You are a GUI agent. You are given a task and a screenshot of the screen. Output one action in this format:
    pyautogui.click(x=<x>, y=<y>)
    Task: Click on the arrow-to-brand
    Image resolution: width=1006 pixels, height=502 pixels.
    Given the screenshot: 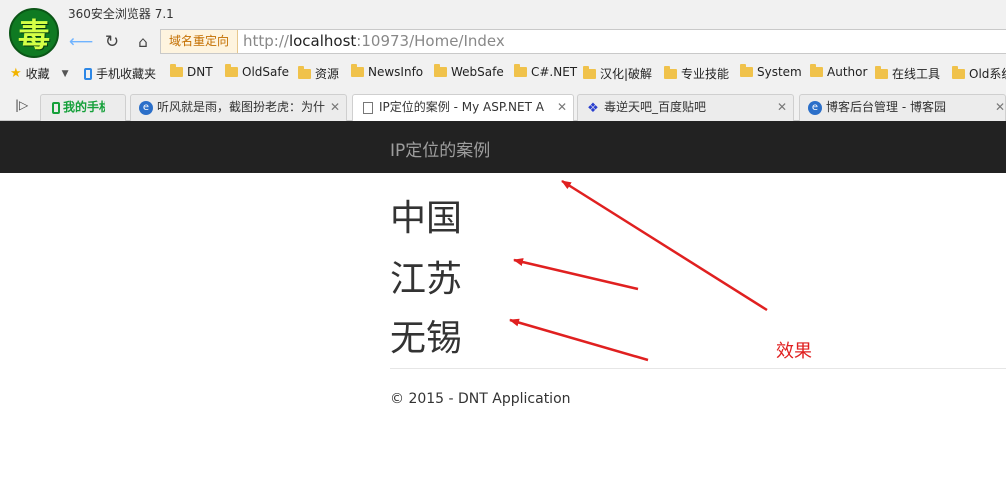 What is the action you would take?
    pyautogui.click(x=664, y=245)
    